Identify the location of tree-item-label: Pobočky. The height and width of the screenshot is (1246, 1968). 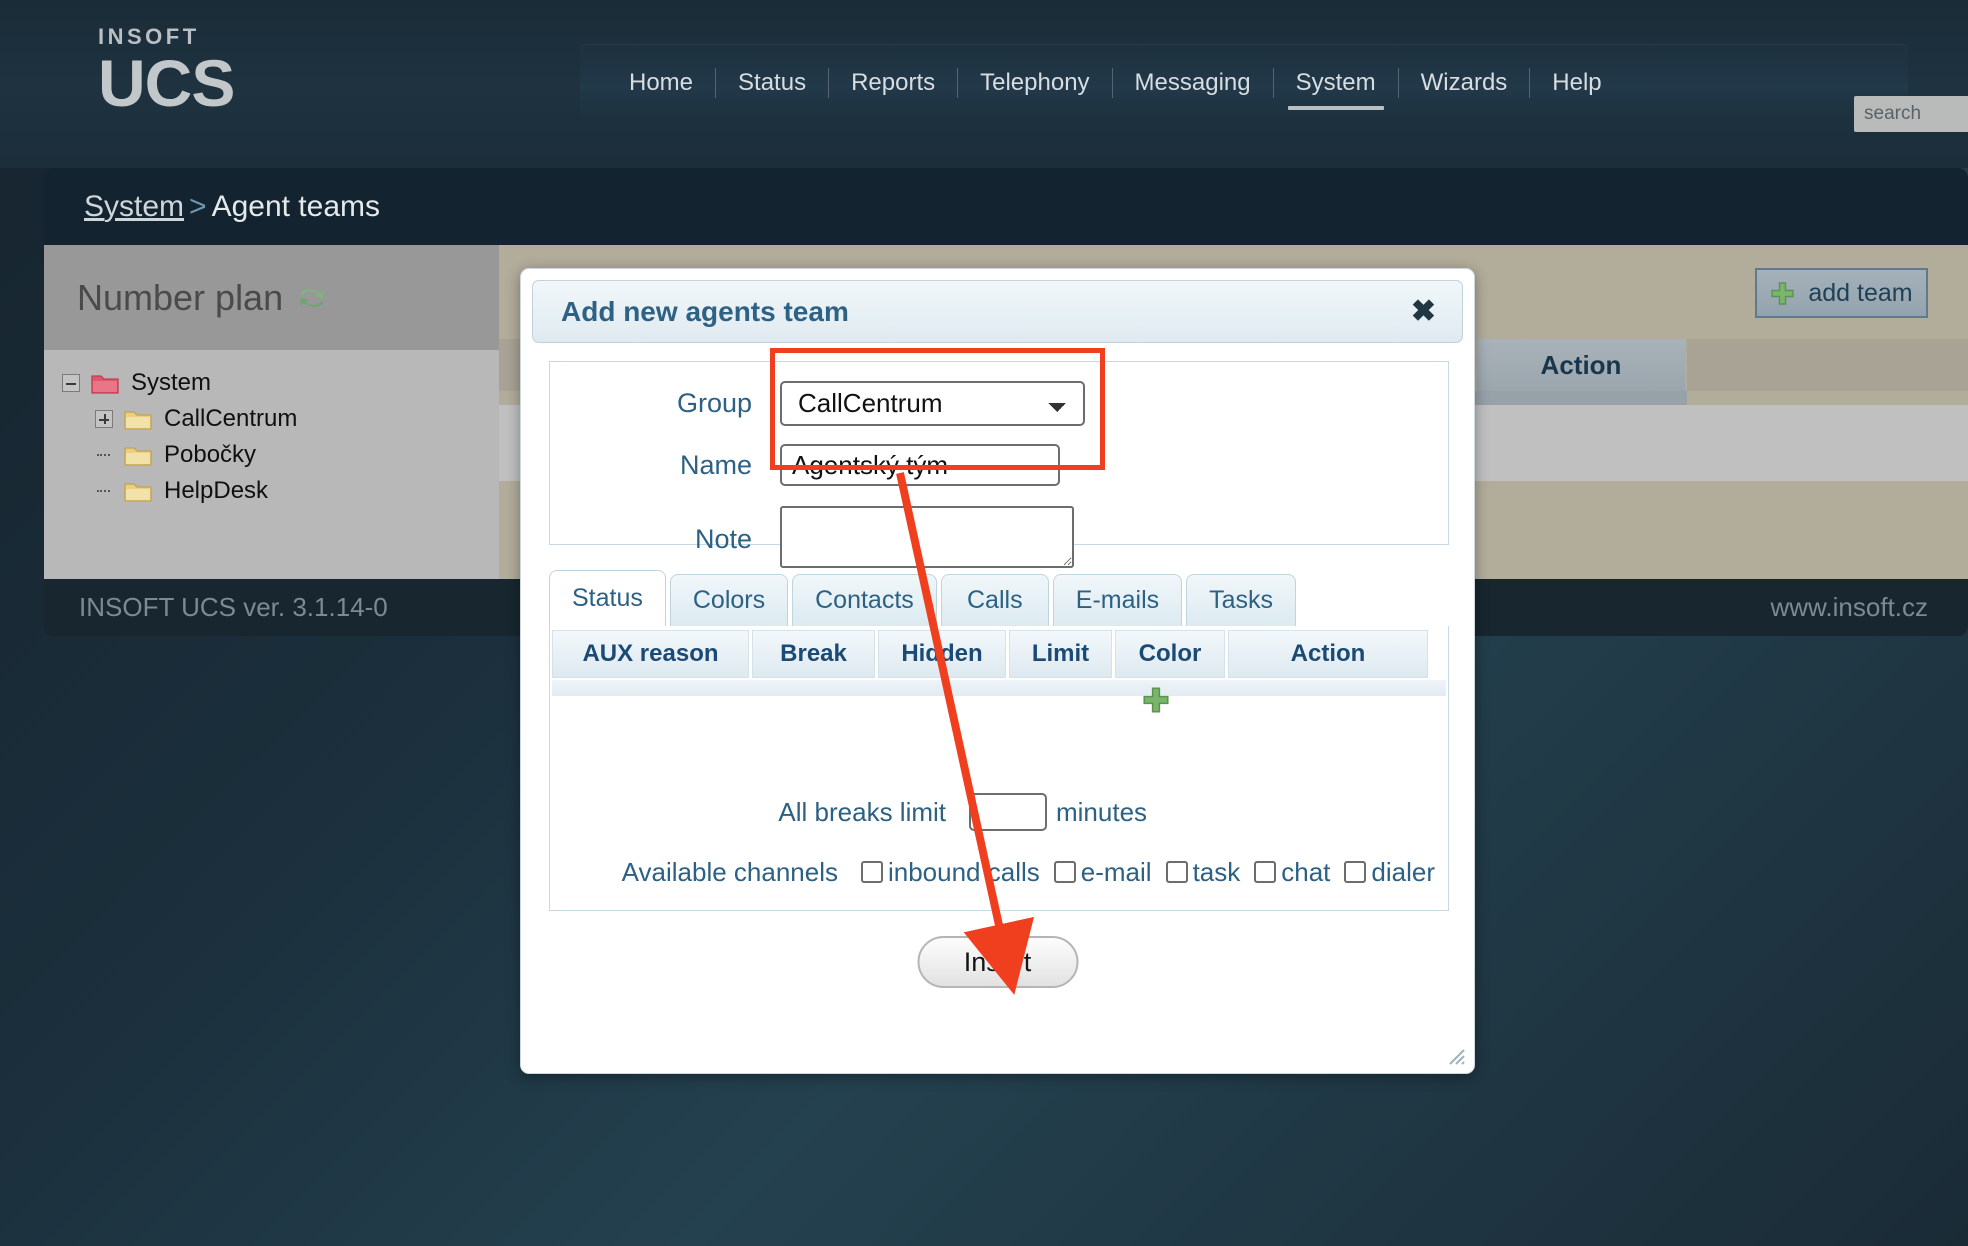
(210, 454).